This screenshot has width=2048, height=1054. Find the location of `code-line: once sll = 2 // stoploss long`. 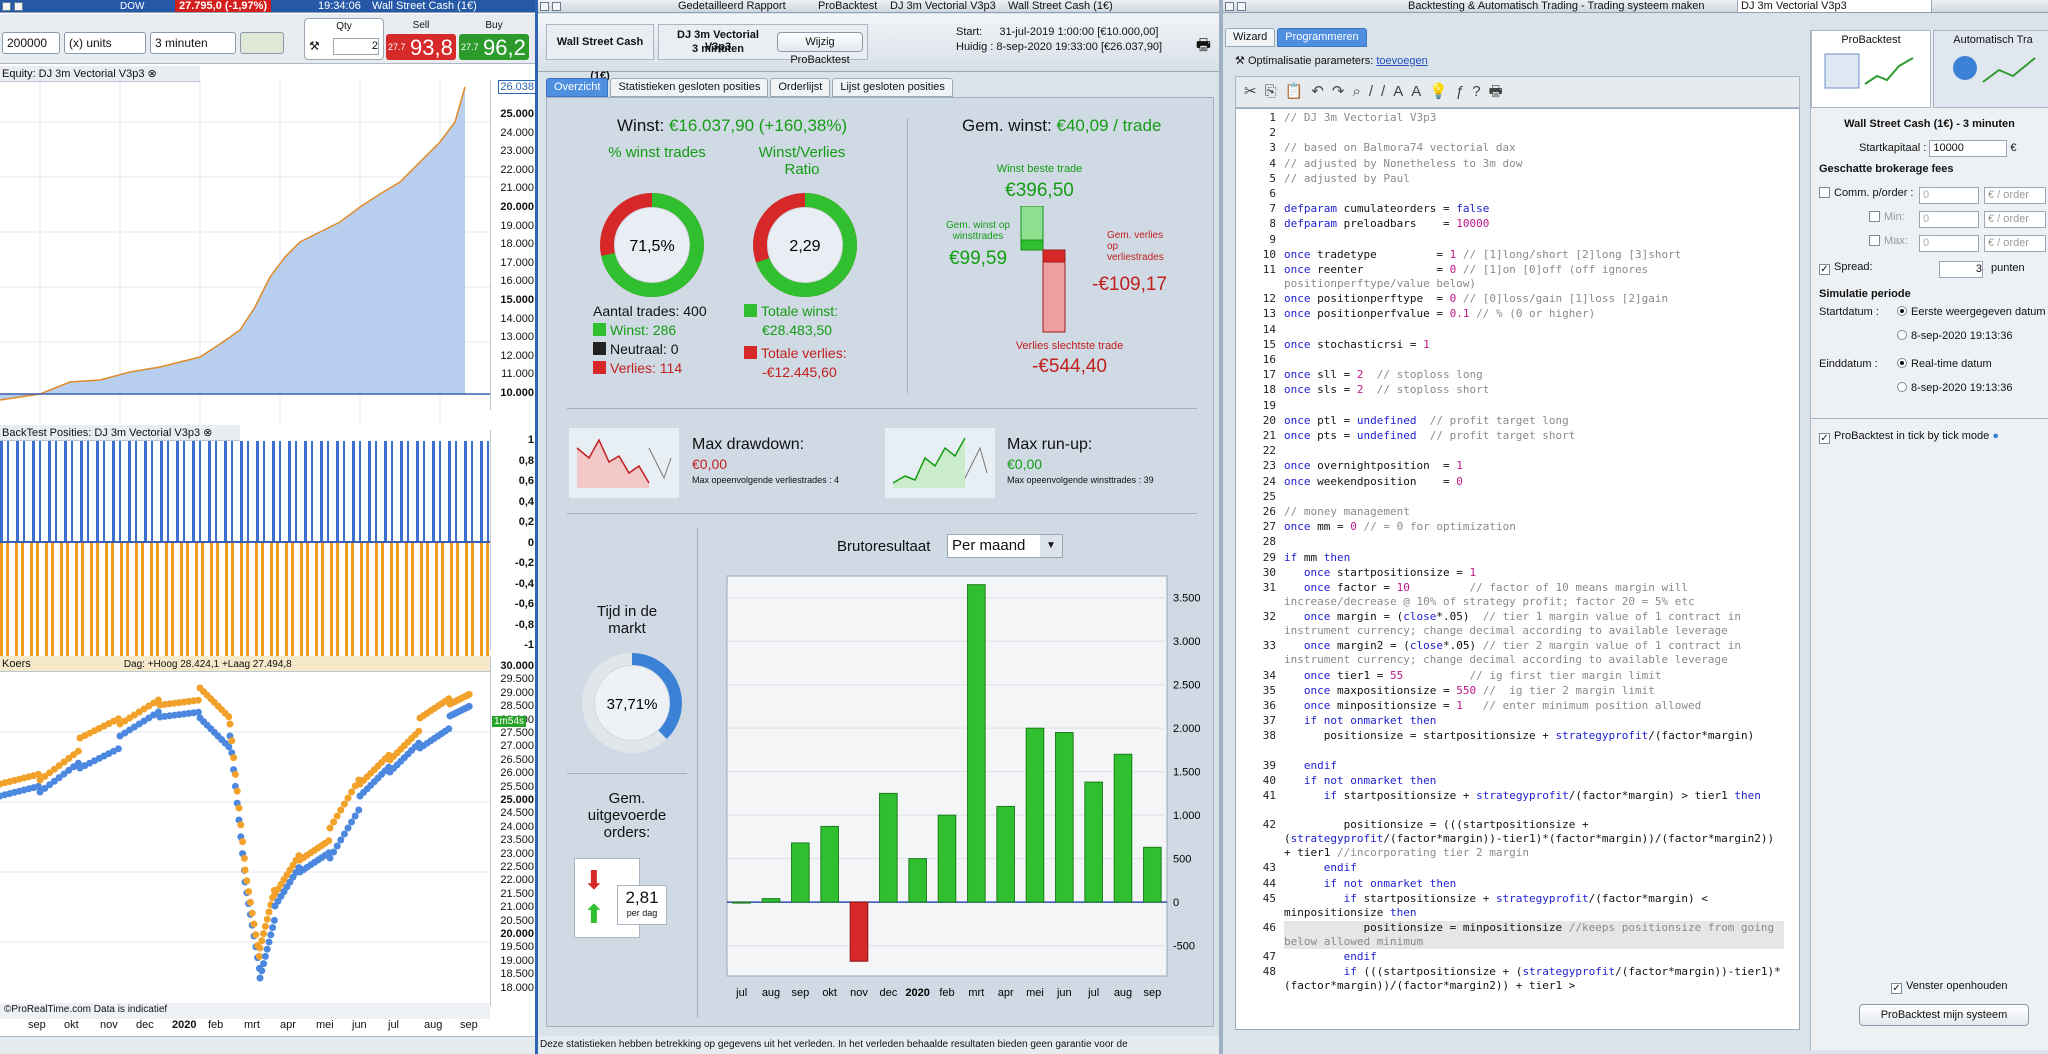

code-line: once sll = 2 // stoploss long is located at coordinates (1534, 375).